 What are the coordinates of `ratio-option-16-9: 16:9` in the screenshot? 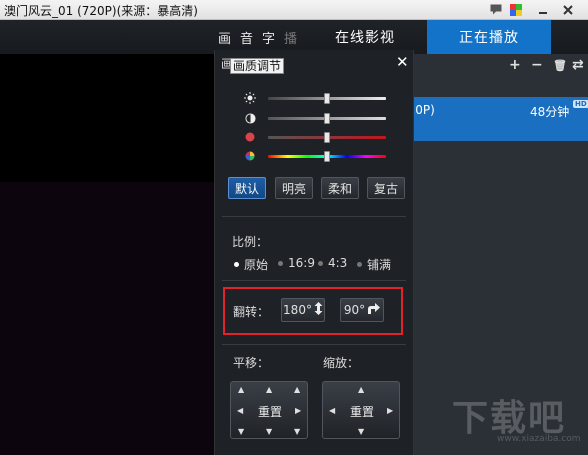 It's located at (296, 263).